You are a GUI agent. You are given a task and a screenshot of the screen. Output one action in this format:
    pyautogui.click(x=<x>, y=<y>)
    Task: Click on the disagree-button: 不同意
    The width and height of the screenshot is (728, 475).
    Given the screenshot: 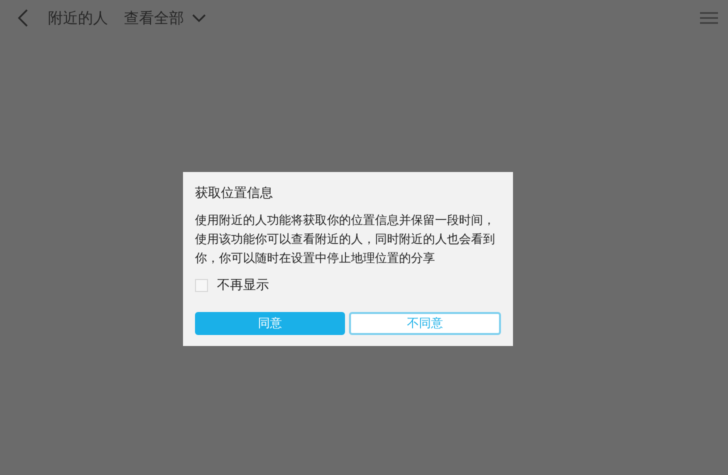 What is the action you would take?
    pyautogui.click(x=425, y=323)
    